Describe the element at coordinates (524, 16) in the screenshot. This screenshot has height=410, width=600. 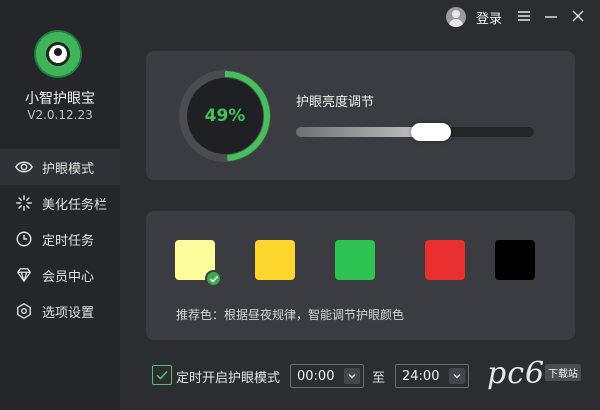
I see `menu-icon` at that location.